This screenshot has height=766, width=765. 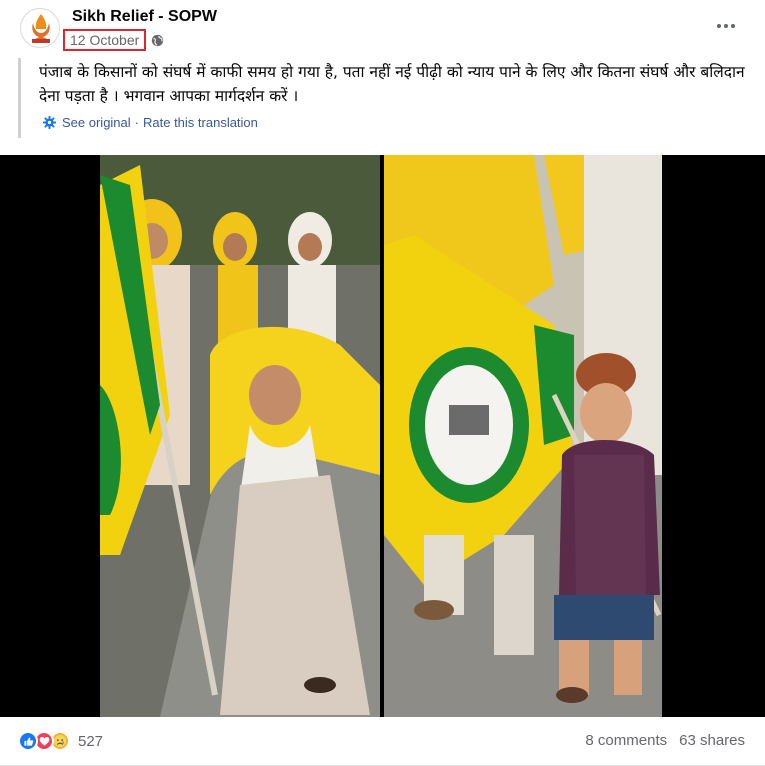 I want to click on post-meta: 12 October, so click(x=113, y=40).